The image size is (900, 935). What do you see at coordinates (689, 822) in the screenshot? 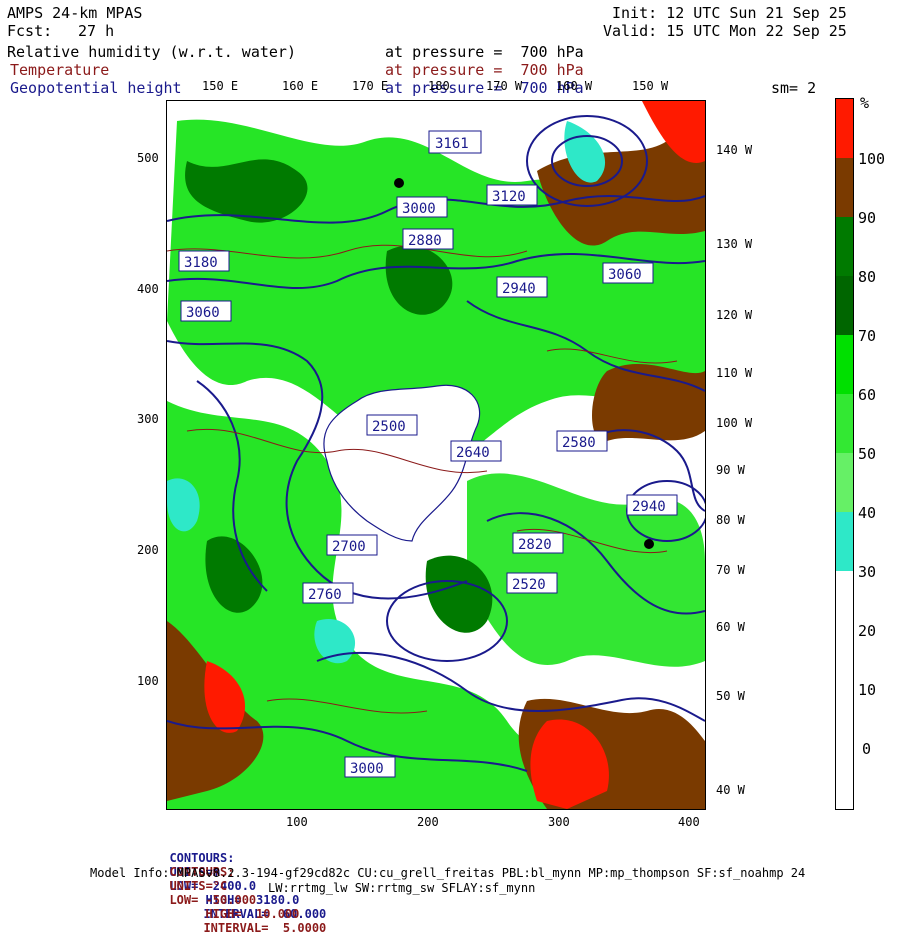
I see `x-tick: 400` at bounding box center [689, 822].